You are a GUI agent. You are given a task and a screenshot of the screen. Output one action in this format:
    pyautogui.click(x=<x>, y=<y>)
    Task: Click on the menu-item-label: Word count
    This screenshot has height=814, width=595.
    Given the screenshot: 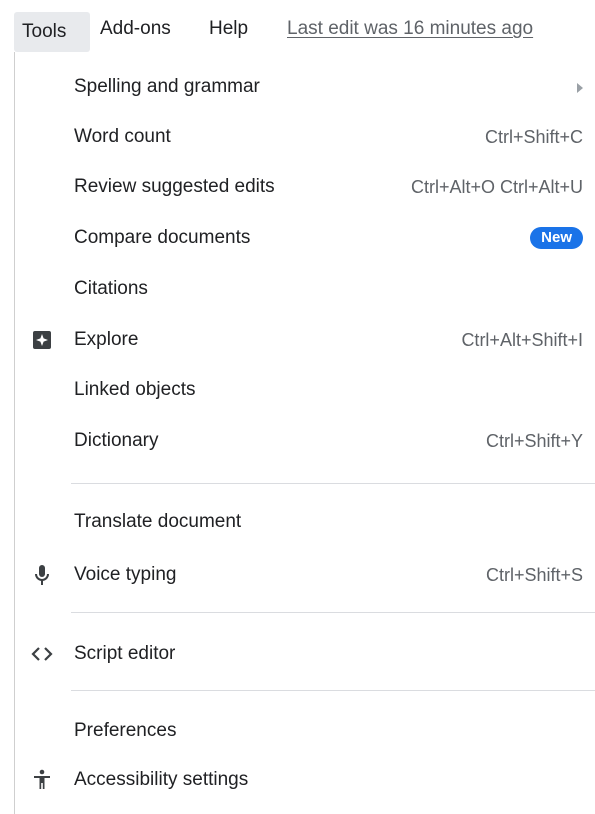 What is the action you would take?
    pyautogui.click(x=122, y=136)
    